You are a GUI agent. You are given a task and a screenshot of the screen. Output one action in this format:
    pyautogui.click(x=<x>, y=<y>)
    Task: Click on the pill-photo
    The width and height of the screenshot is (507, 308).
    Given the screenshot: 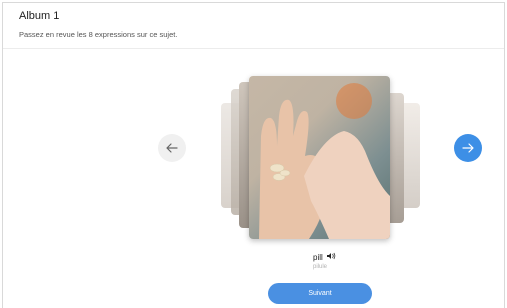 What is the action you would take?
    pyautogui.click(x=324, y=161)
    